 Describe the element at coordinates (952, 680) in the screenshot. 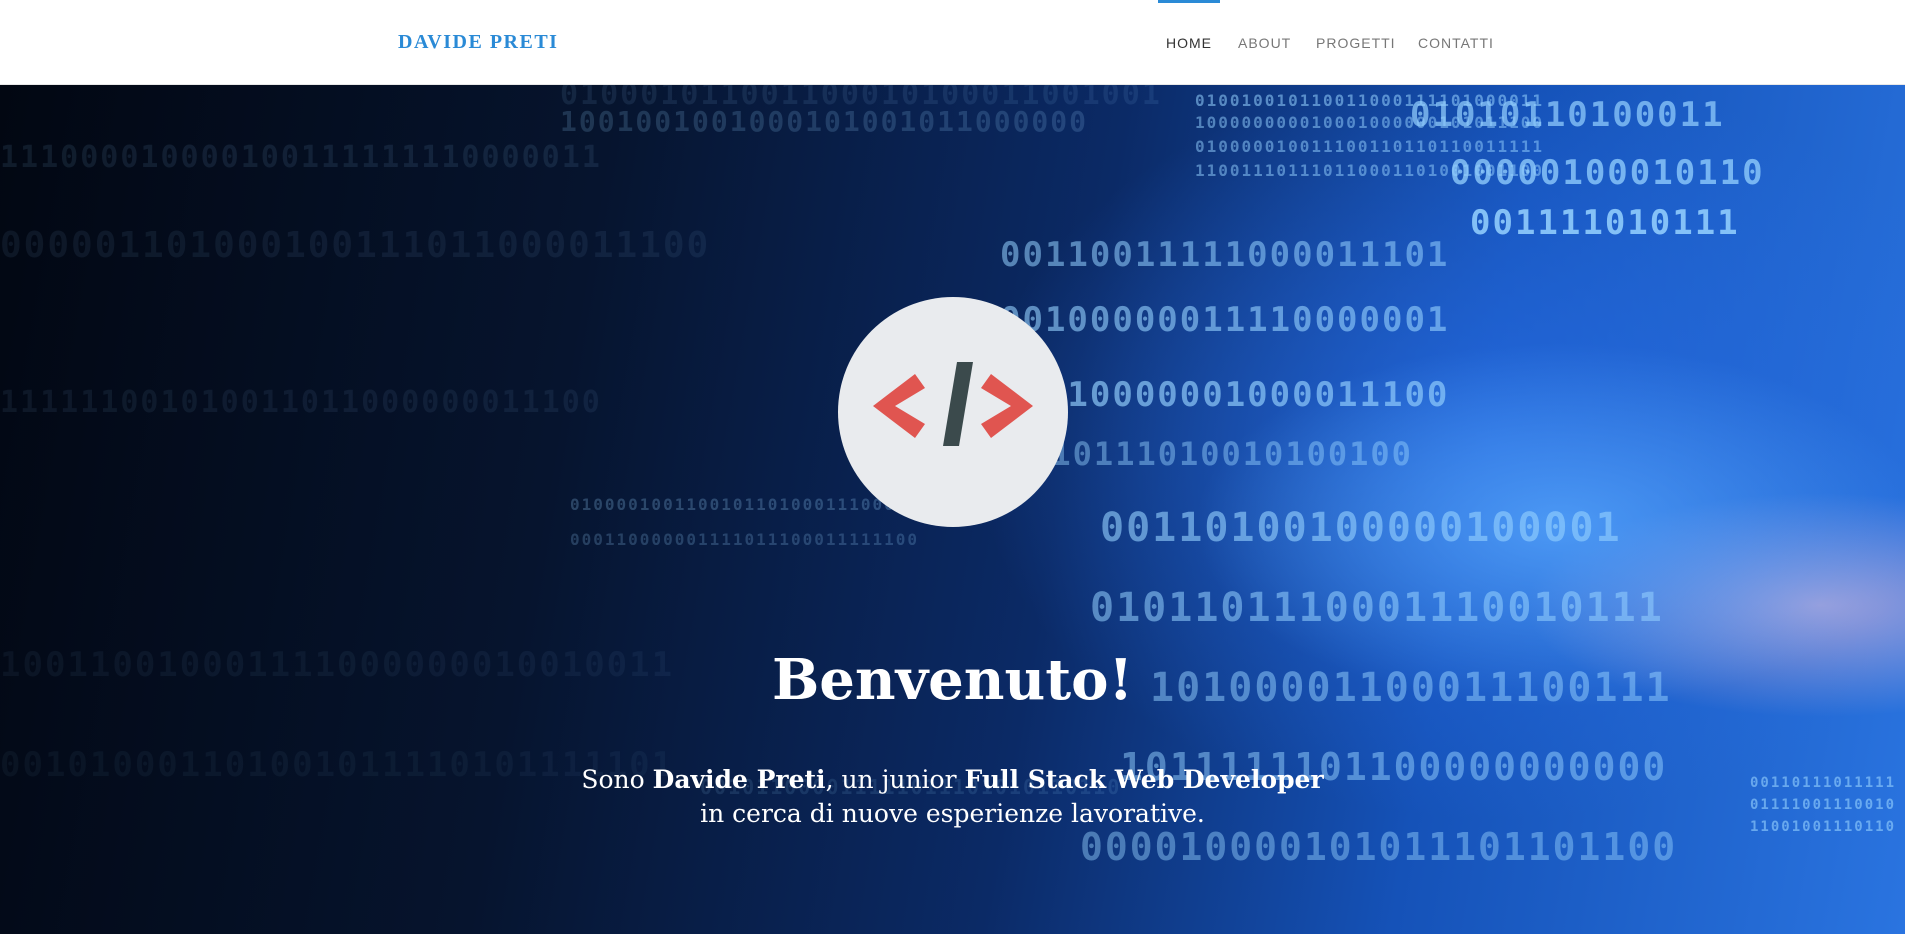

I see `hero-title: Benvenuto!` at that location.